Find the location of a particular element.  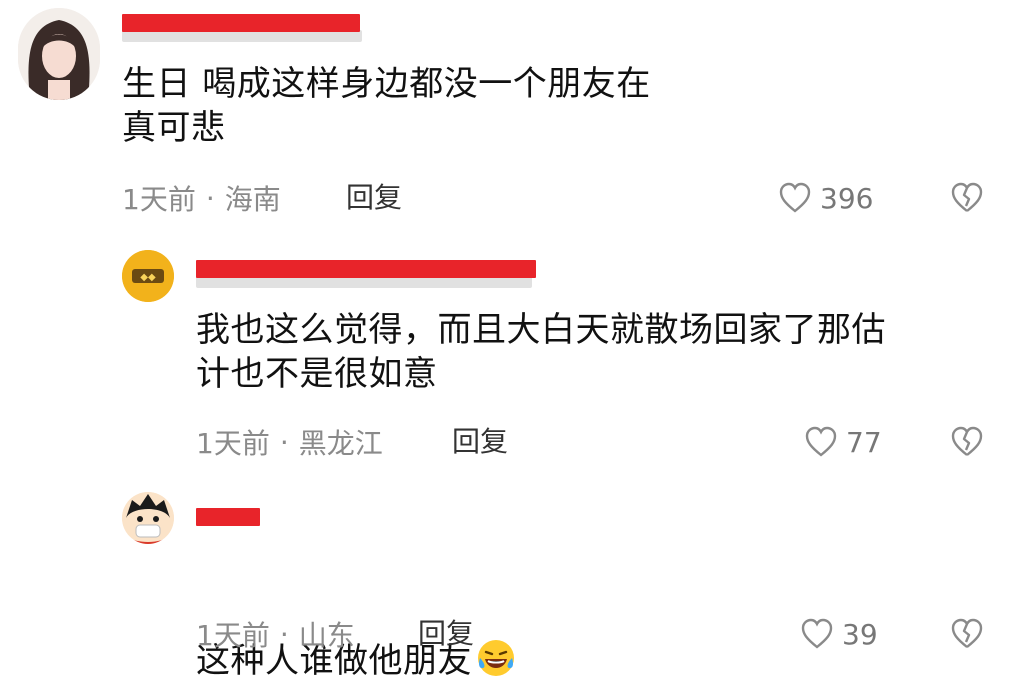

comment-meta: 1天前 · 海南 is located at coordinates (201, 198).